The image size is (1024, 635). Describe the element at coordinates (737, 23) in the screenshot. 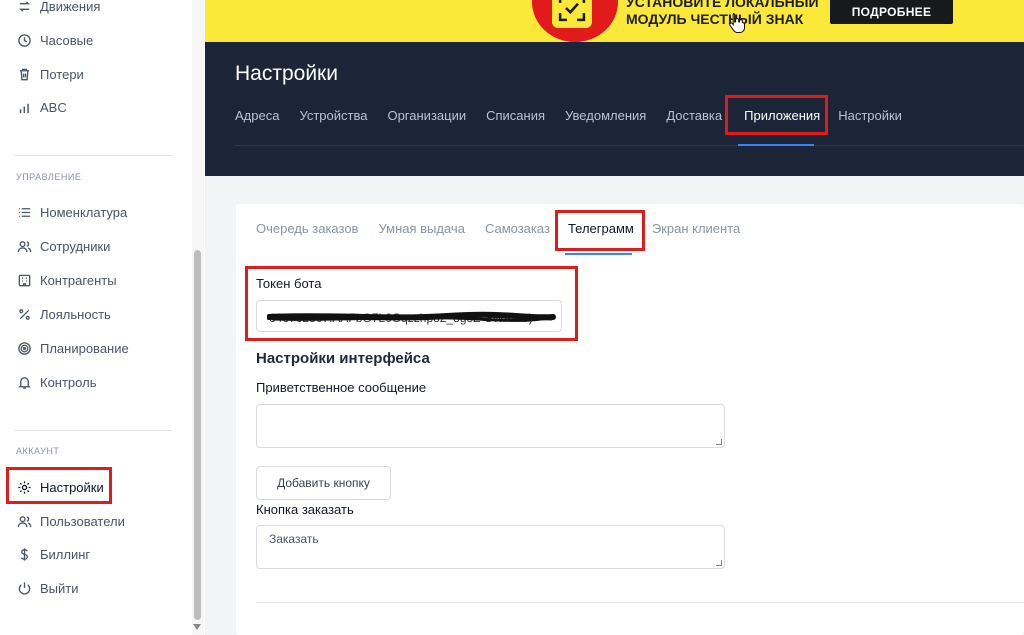

I see `hand-cursor-icon` at that location.